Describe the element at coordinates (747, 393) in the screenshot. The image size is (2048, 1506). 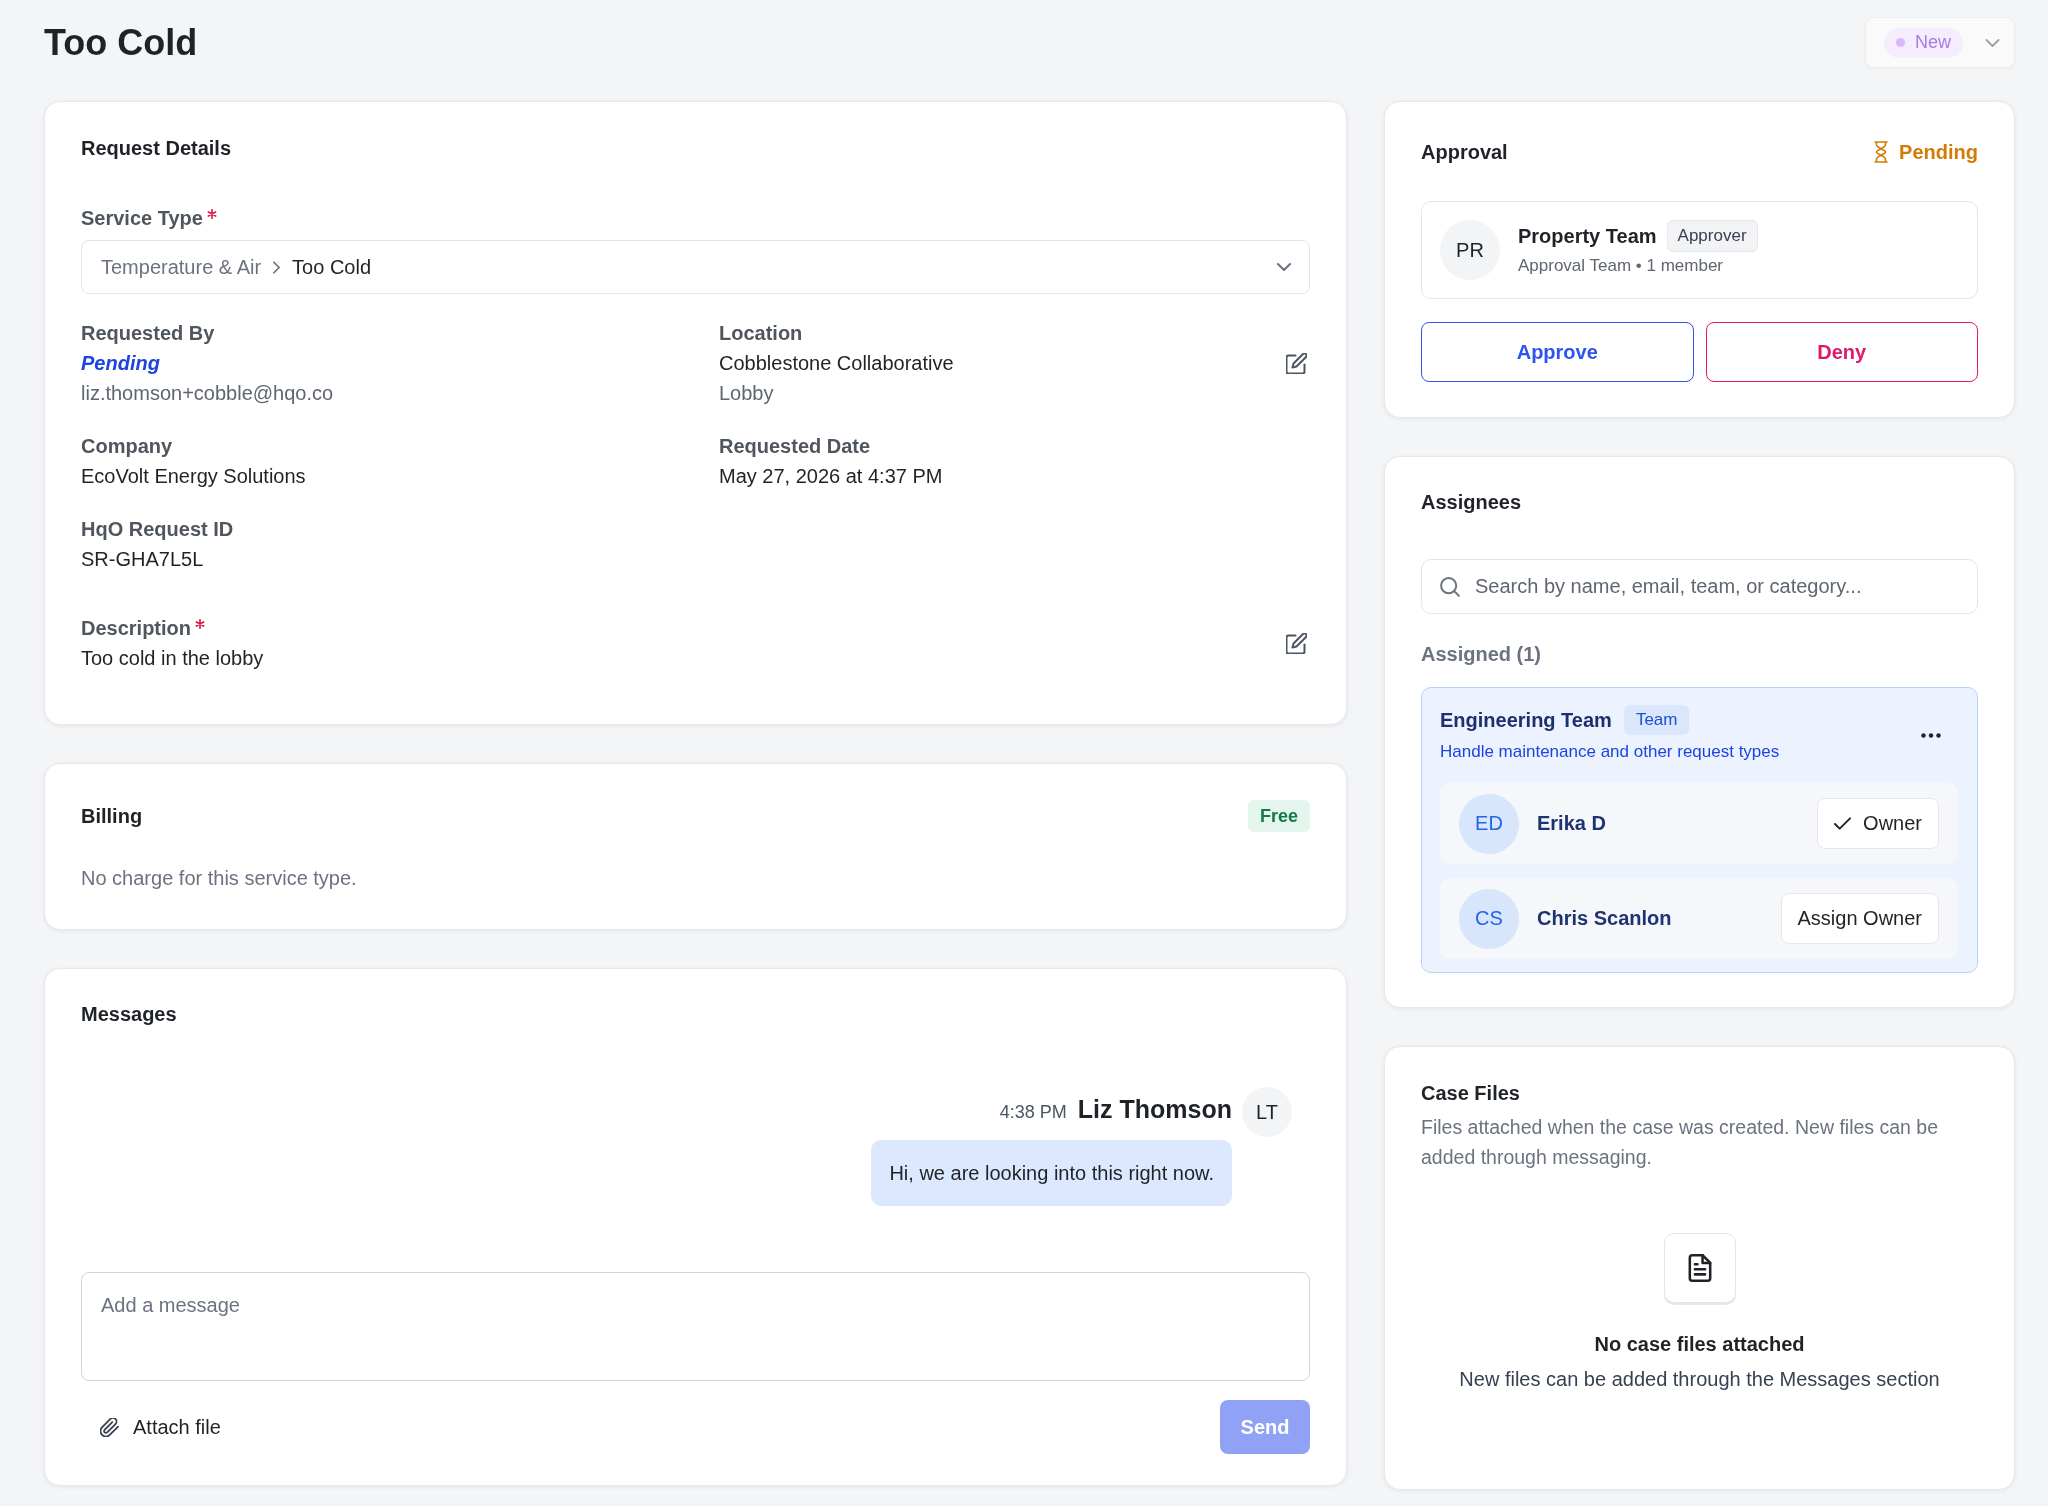
I see `field-value: Lobby` at that location.